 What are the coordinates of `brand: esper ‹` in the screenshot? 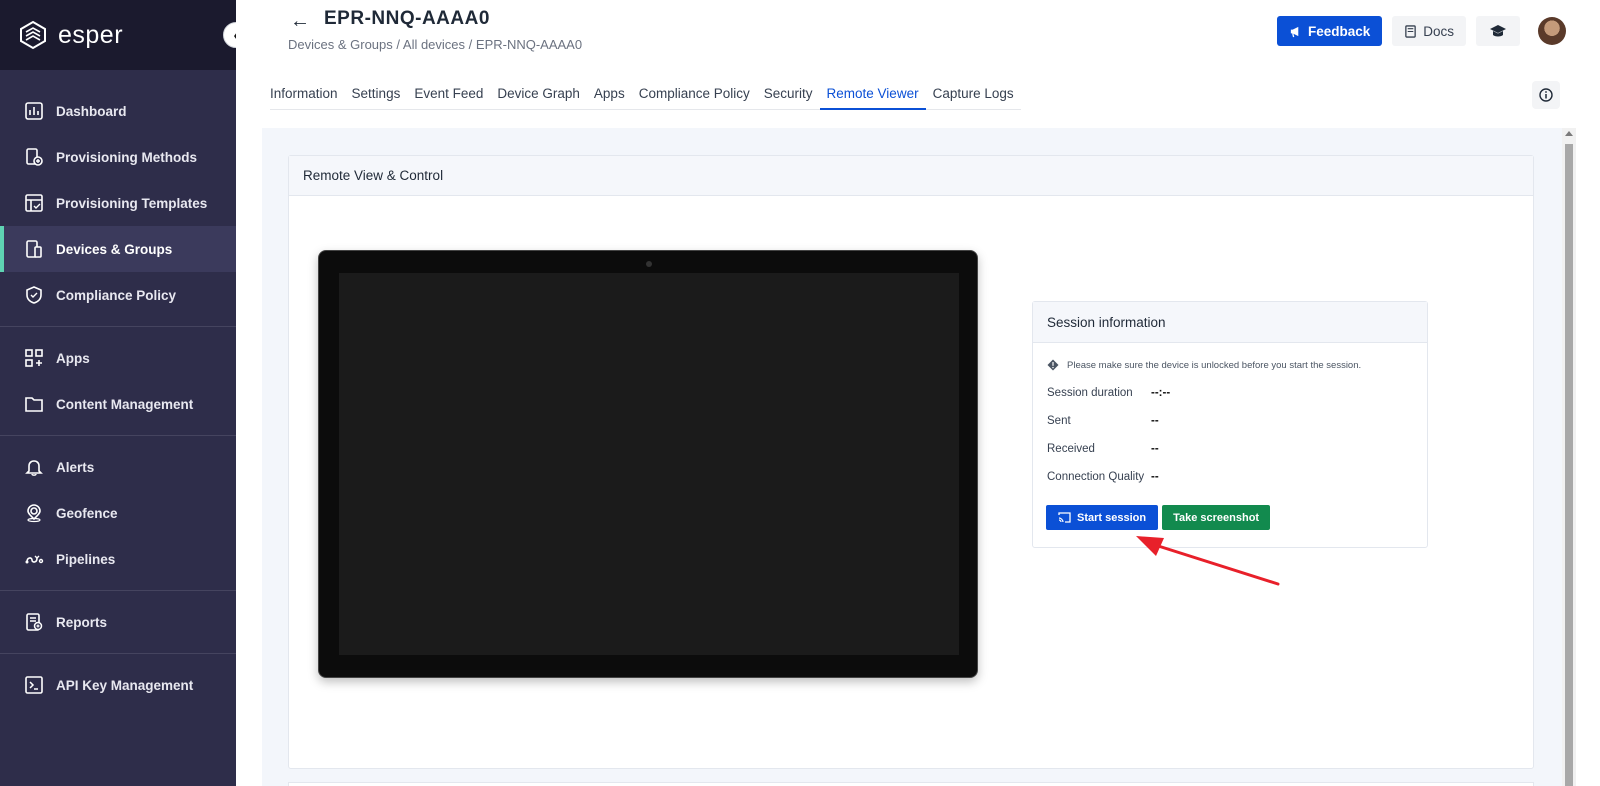 It's located at (124, 35).